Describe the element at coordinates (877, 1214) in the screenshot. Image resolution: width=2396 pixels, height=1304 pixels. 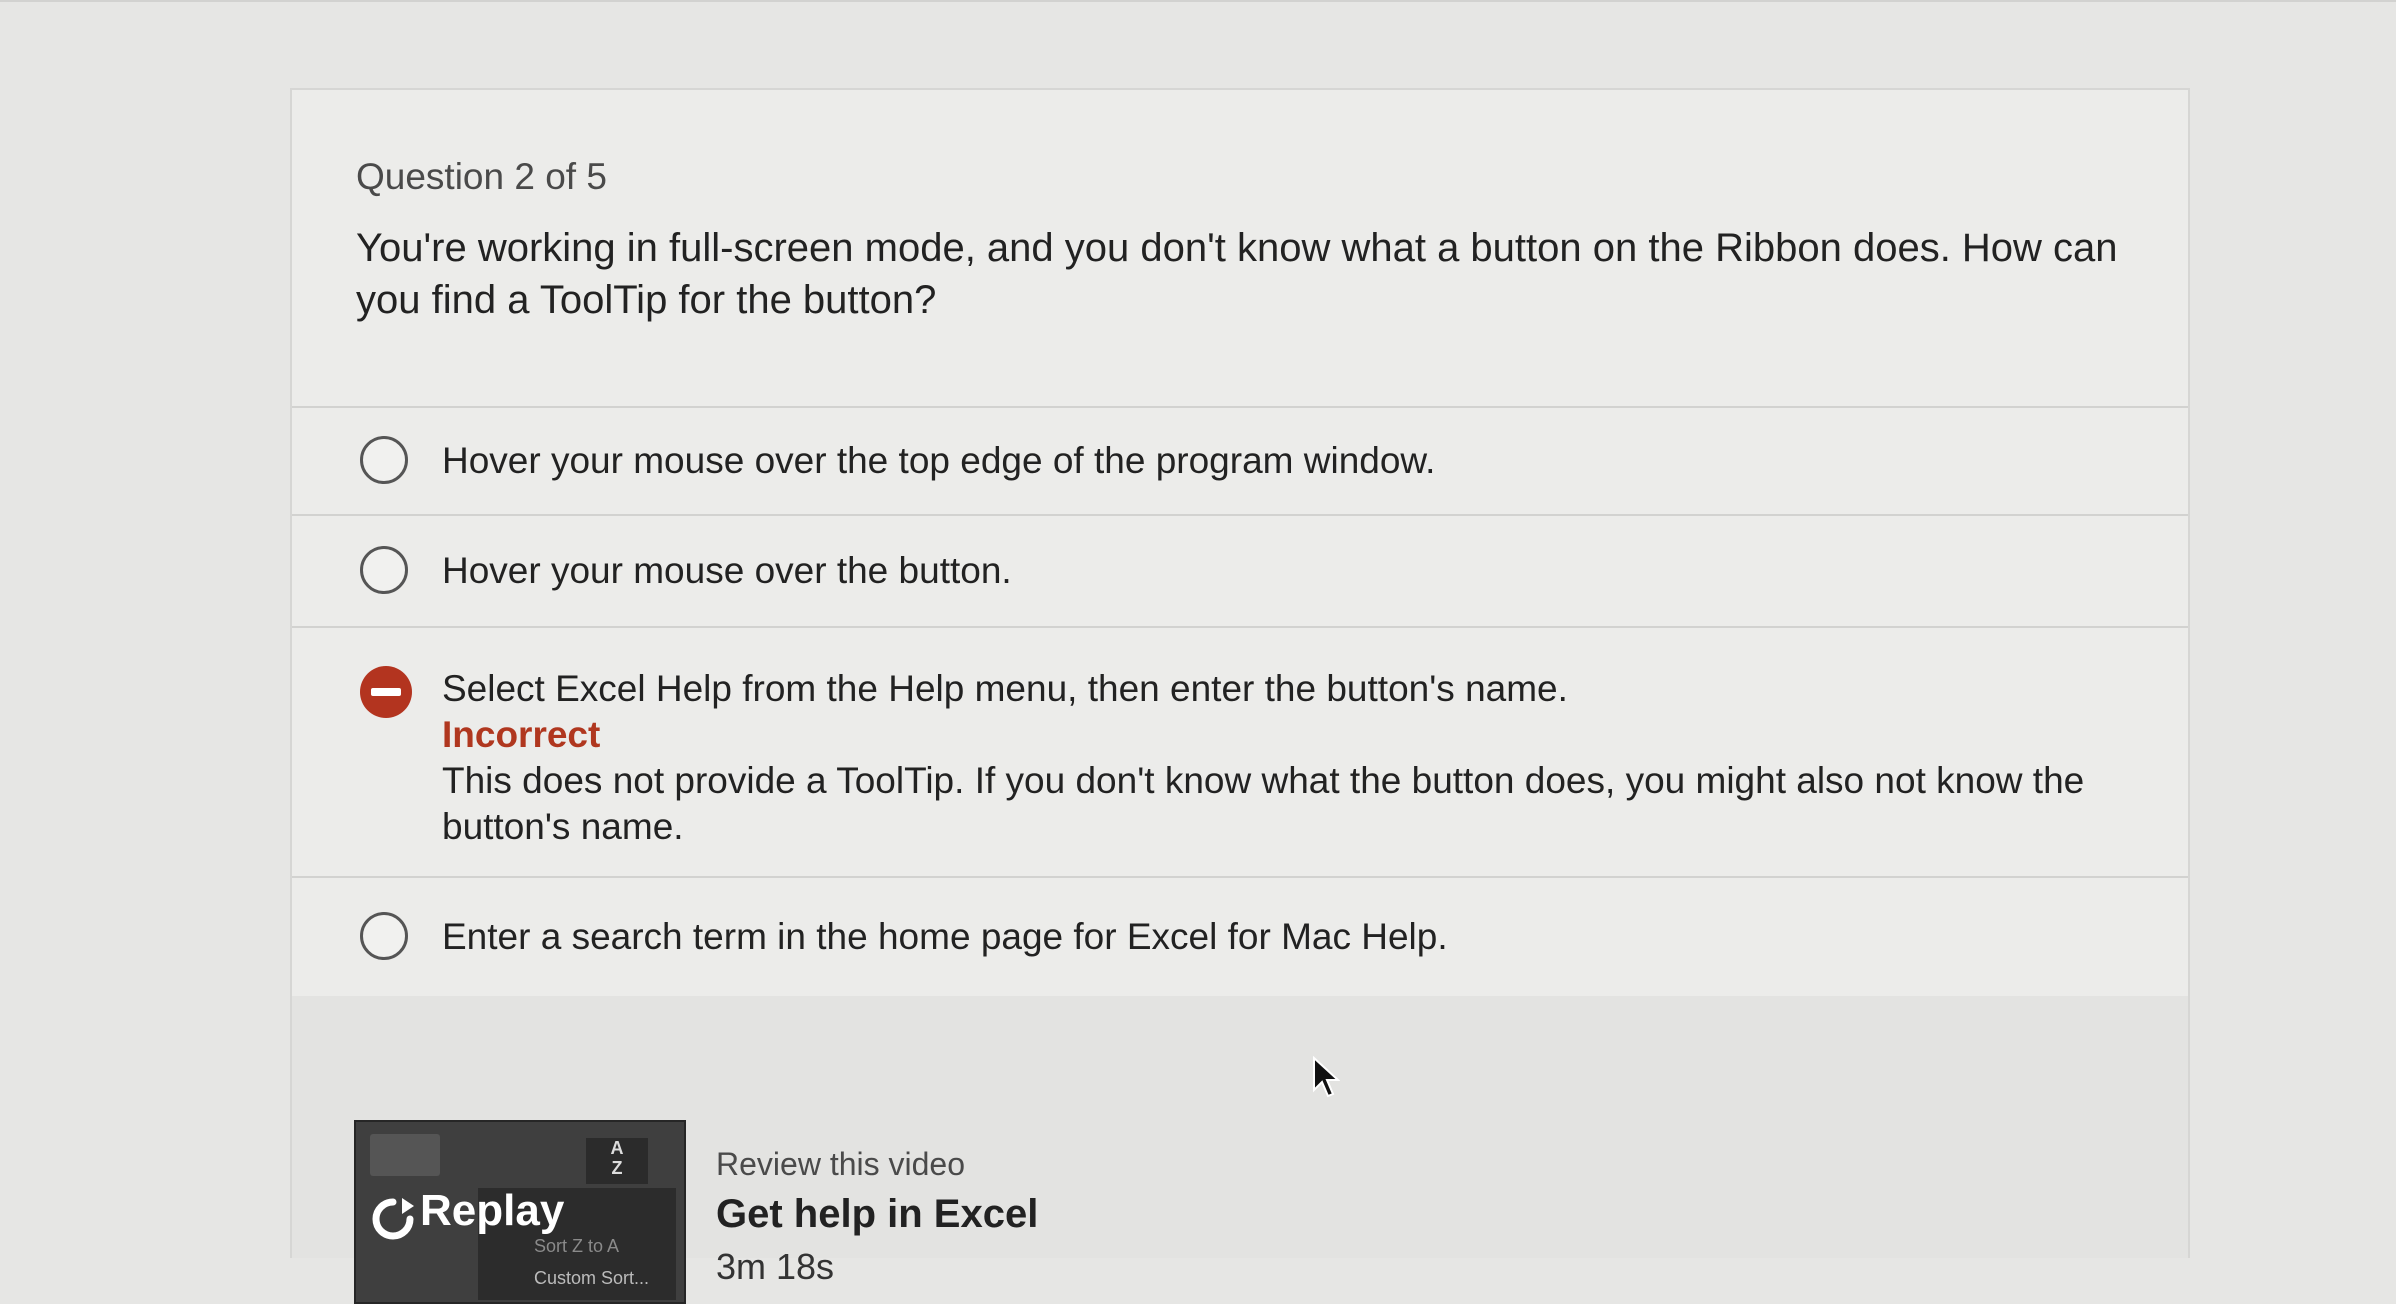
I see `video-title-link: Get help in Excel` at that location.